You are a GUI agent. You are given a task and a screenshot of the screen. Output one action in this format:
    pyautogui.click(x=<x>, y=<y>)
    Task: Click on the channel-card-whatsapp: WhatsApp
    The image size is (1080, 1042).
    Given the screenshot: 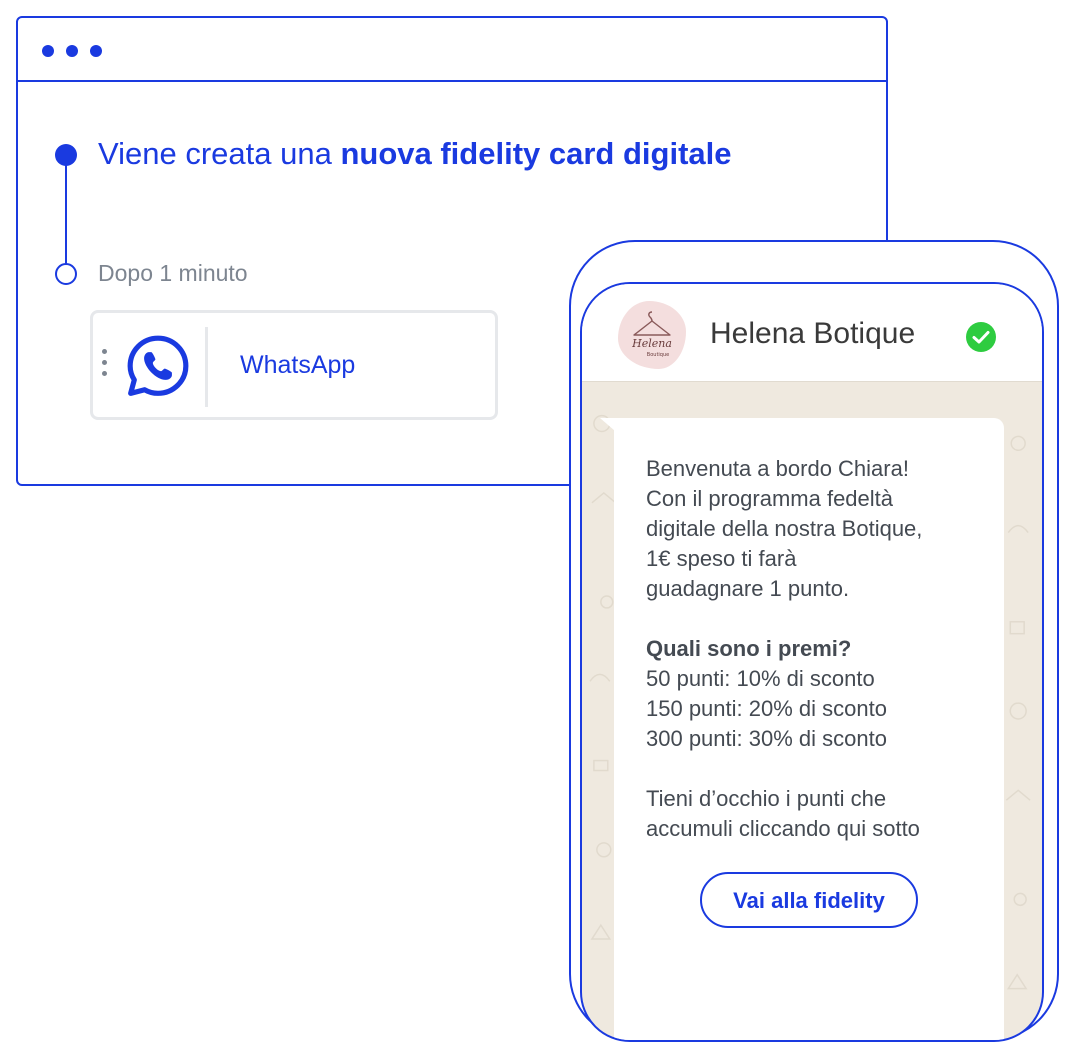 What is the action you would take?
    pyautogui.click(x=294, y=365)
    